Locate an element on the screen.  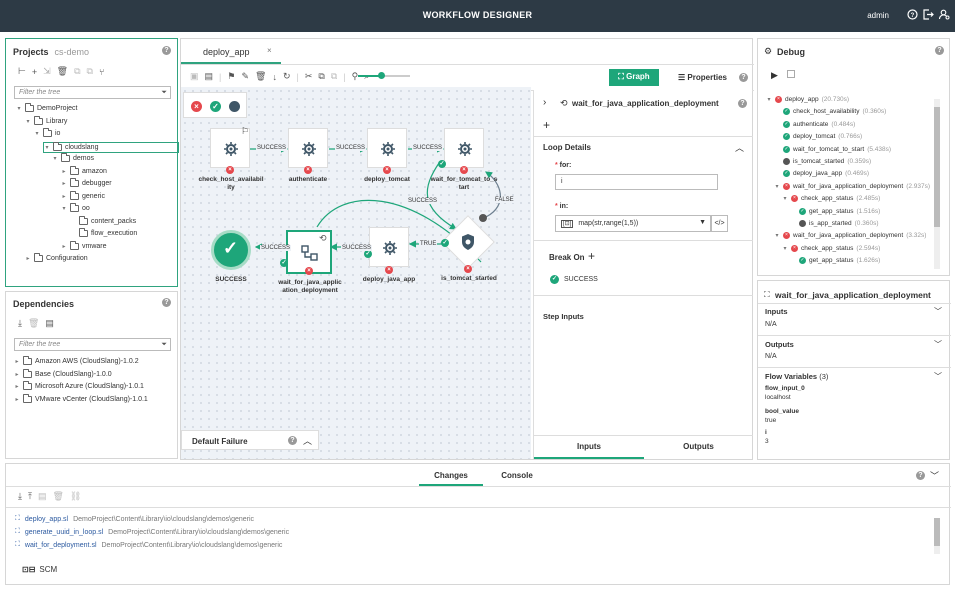
code-icon: </> is located at coordinates (719, 223).